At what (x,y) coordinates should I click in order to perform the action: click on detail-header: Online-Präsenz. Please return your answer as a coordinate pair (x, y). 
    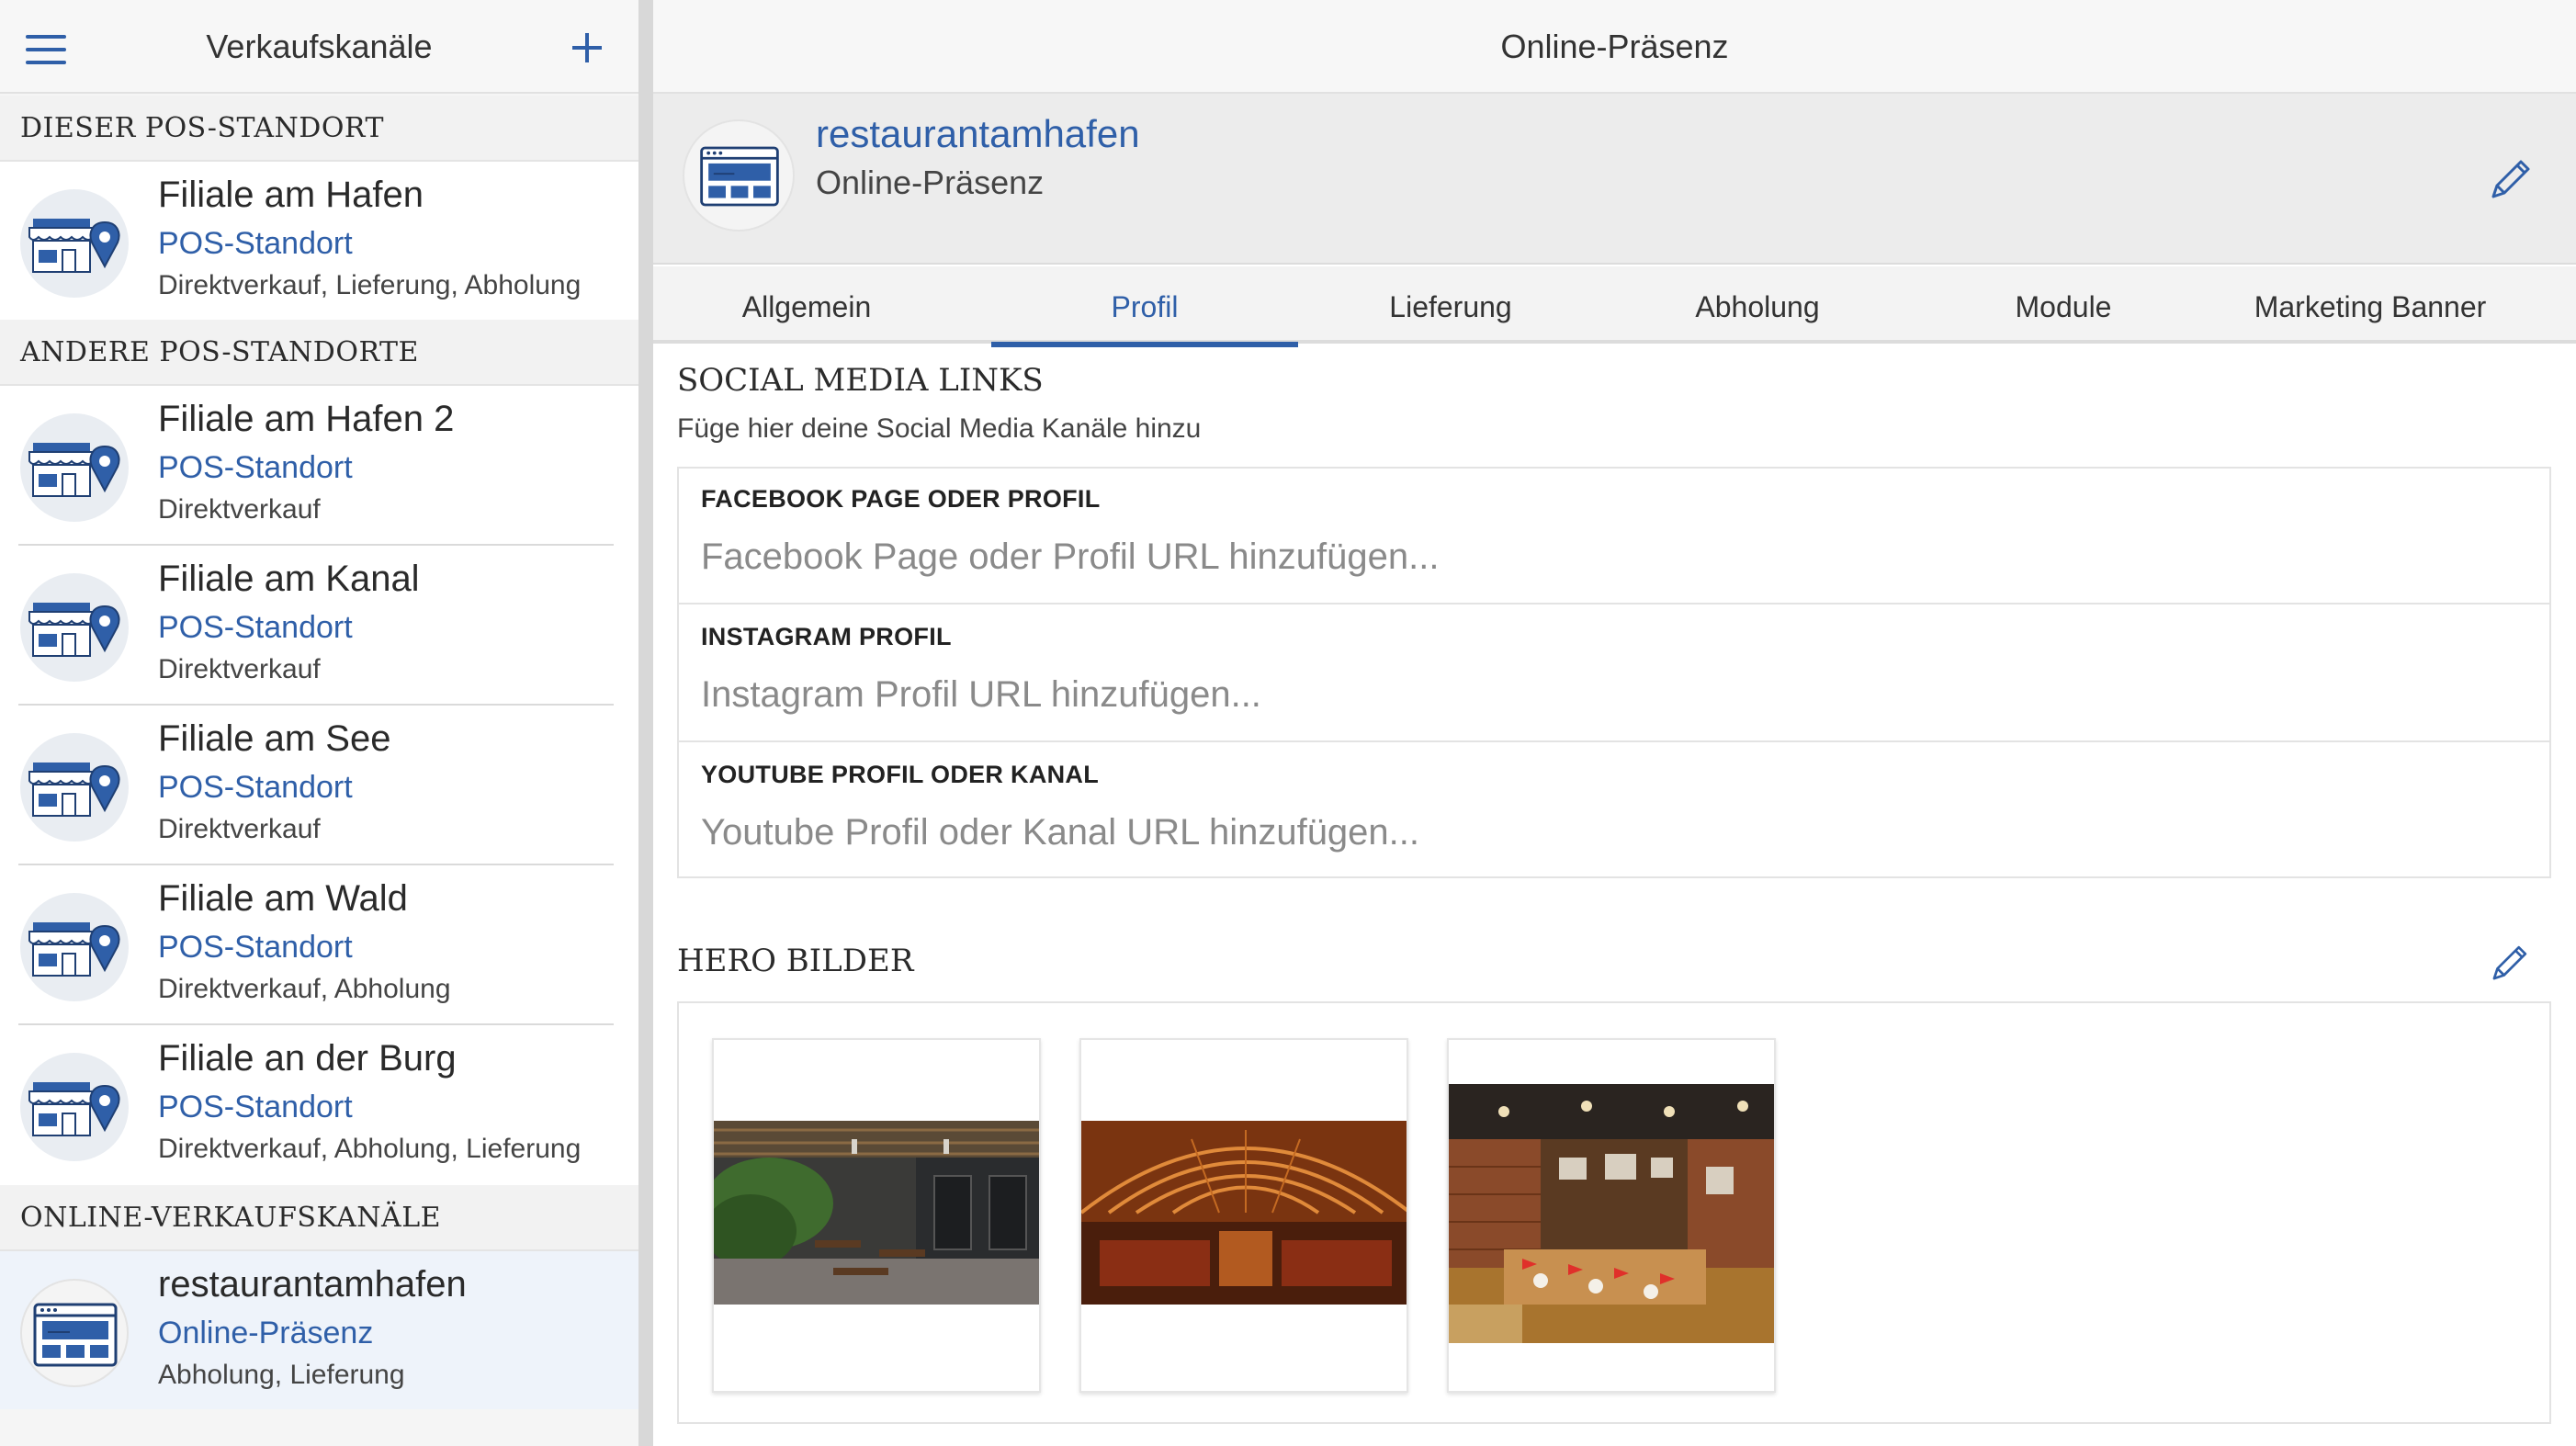
    Looking at the image, I should click on (1614, 47).